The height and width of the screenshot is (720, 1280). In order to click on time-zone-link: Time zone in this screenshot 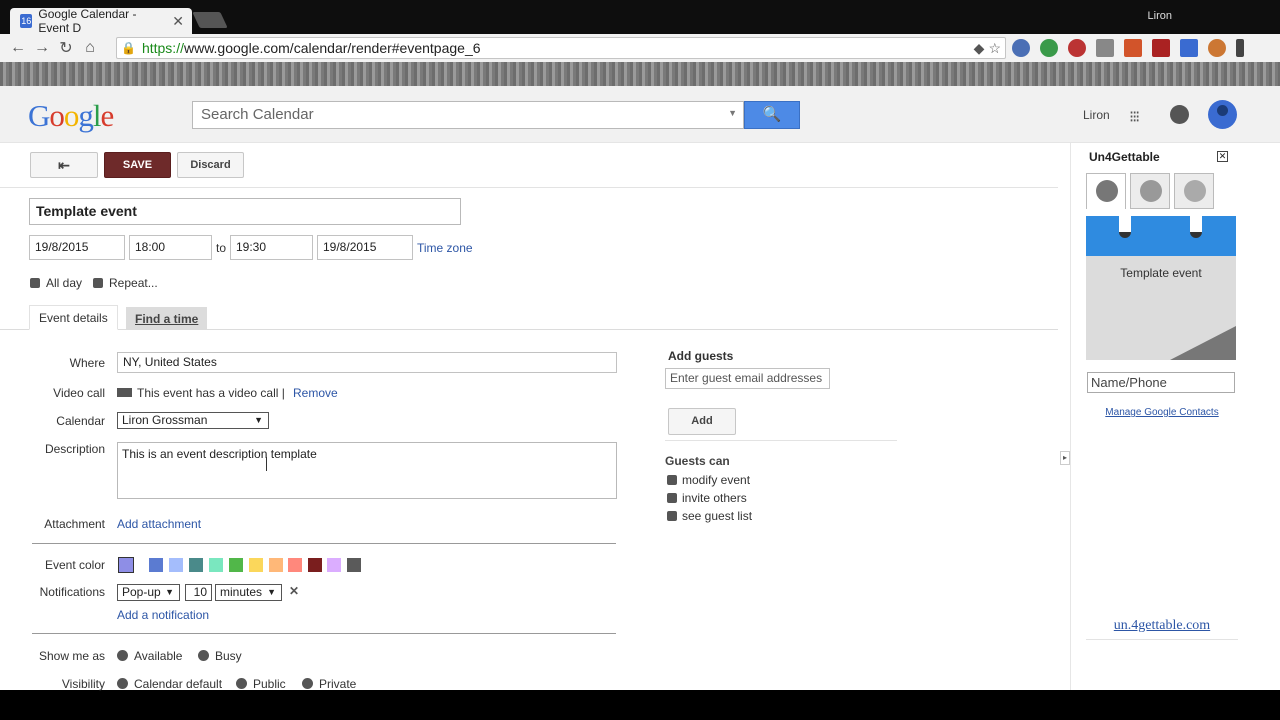, I will do `click(445, 248)`.